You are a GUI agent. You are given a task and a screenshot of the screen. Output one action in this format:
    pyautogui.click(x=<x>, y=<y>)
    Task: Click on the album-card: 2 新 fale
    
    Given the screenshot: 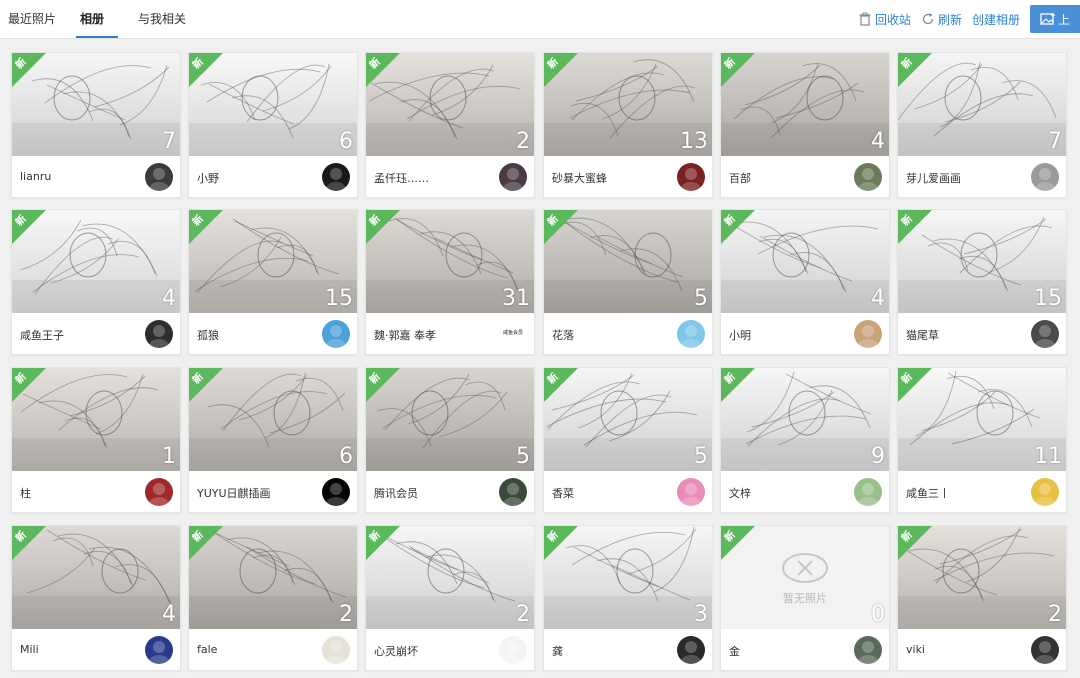 What is the action you would take?
    pyautogui.click(x=273, y=598)
    